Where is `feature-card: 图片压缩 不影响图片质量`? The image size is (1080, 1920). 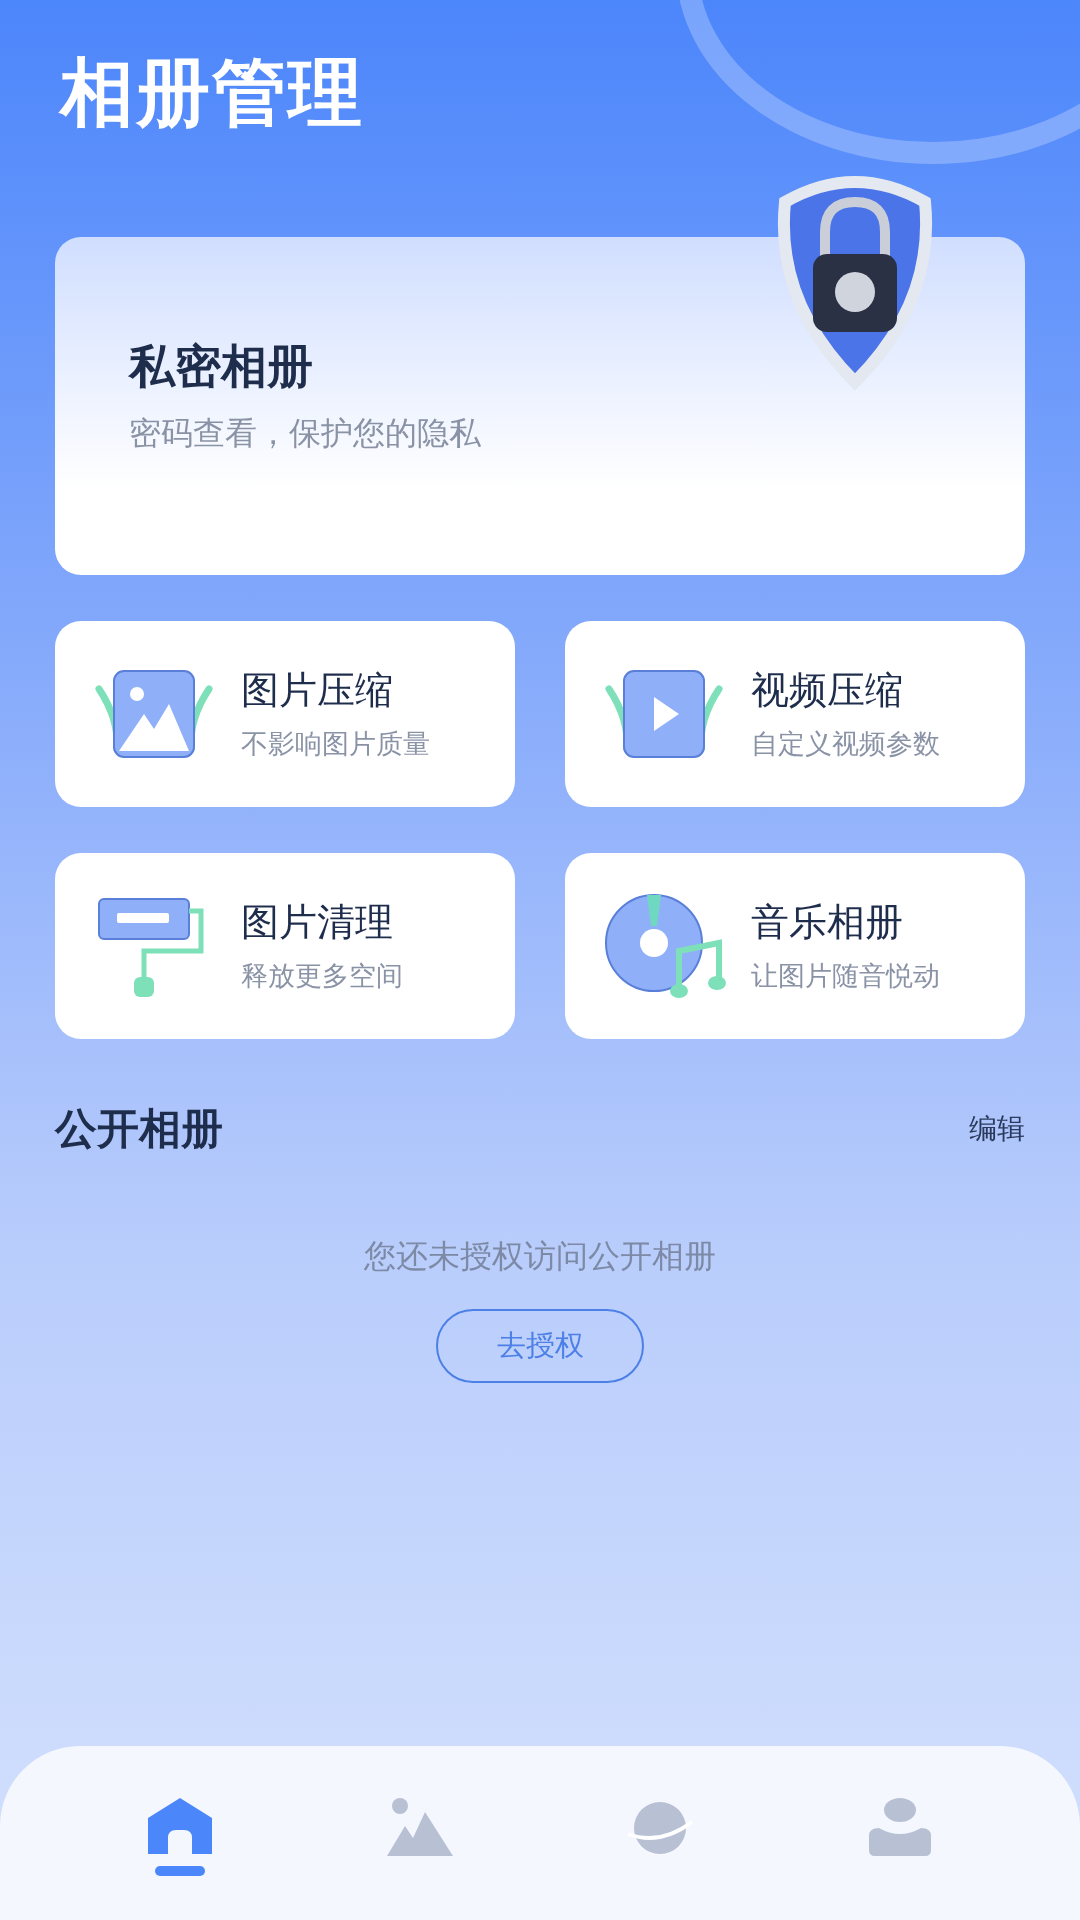
feature-card: 图片压缩 不影响图片质量 is located at coordinates (285, 713).